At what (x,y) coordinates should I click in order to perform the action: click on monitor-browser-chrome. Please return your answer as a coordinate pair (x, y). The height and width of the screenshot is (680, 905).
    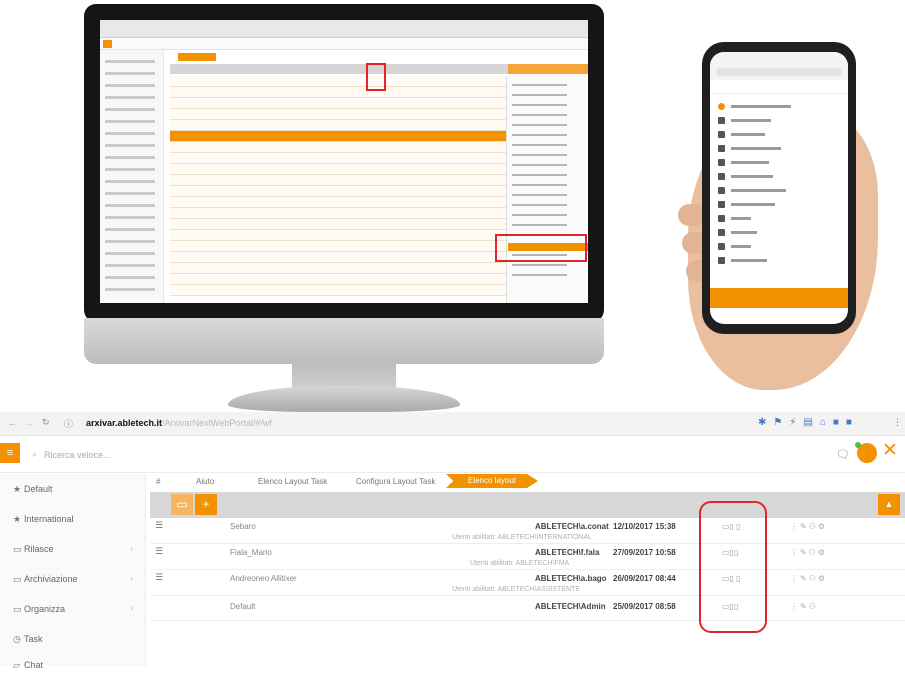
    Looking at the image, I should click on (344, 29).